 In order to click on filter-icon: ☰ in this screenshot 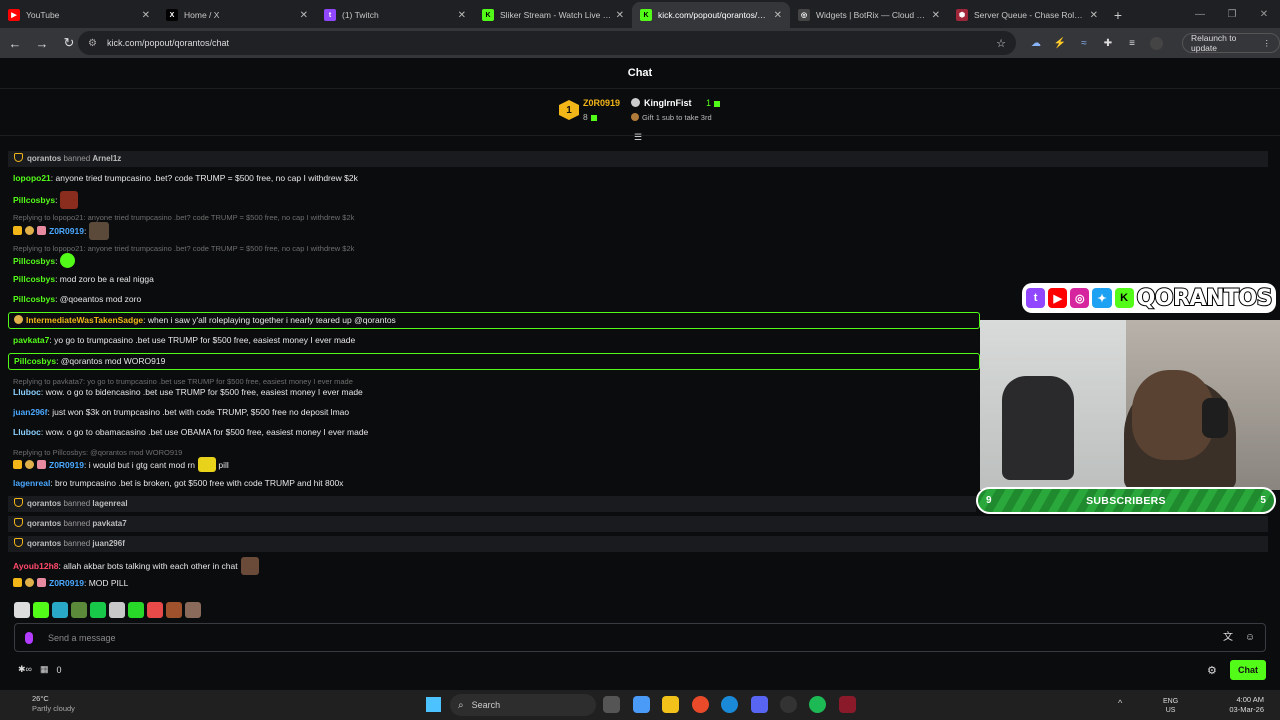, I will do `click(640, 137)`.